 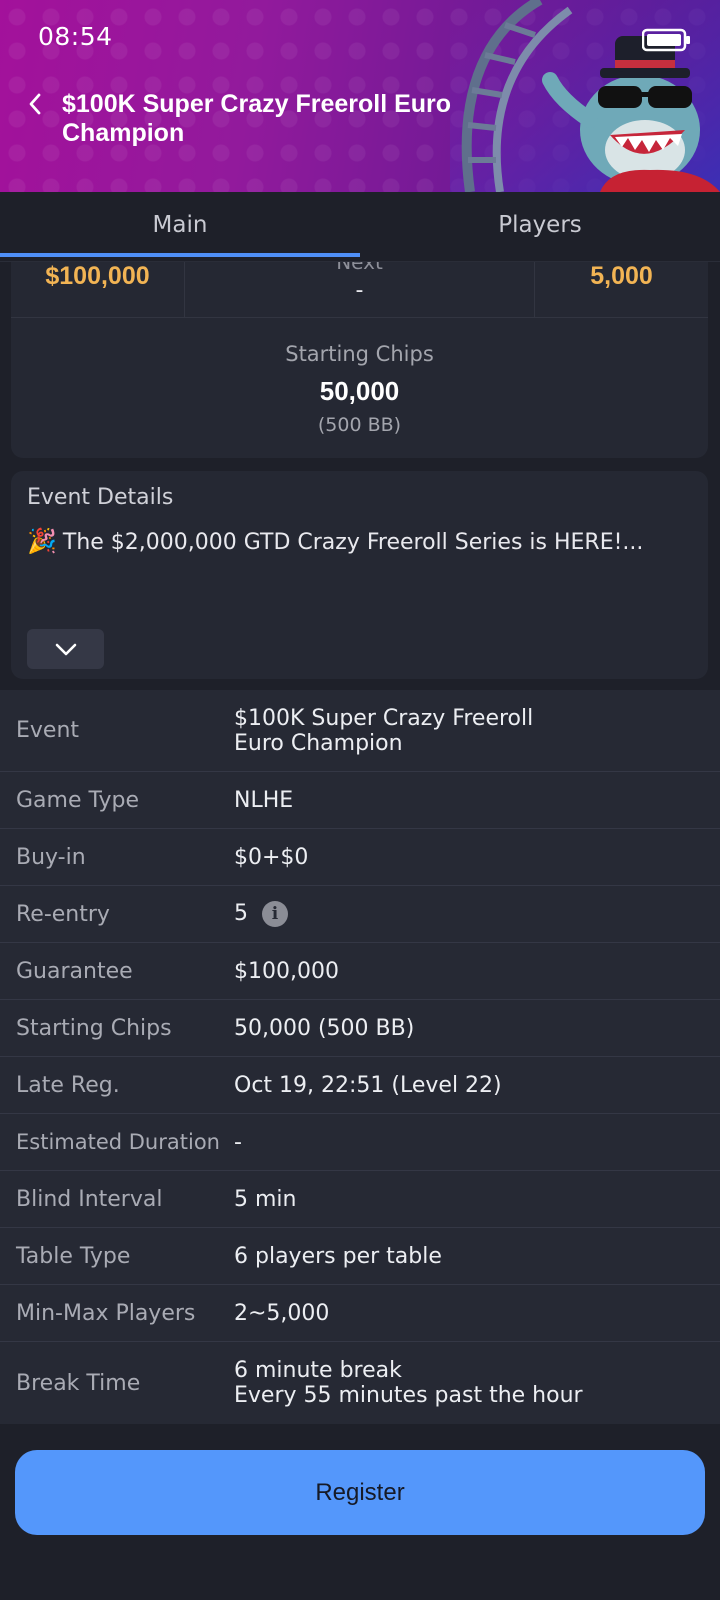 What do you see at coordinates (408, 1395) in the screenshot?
I see `break-time-line2: Every 55 minutes past the hour` at bounding box center [408, 1395].